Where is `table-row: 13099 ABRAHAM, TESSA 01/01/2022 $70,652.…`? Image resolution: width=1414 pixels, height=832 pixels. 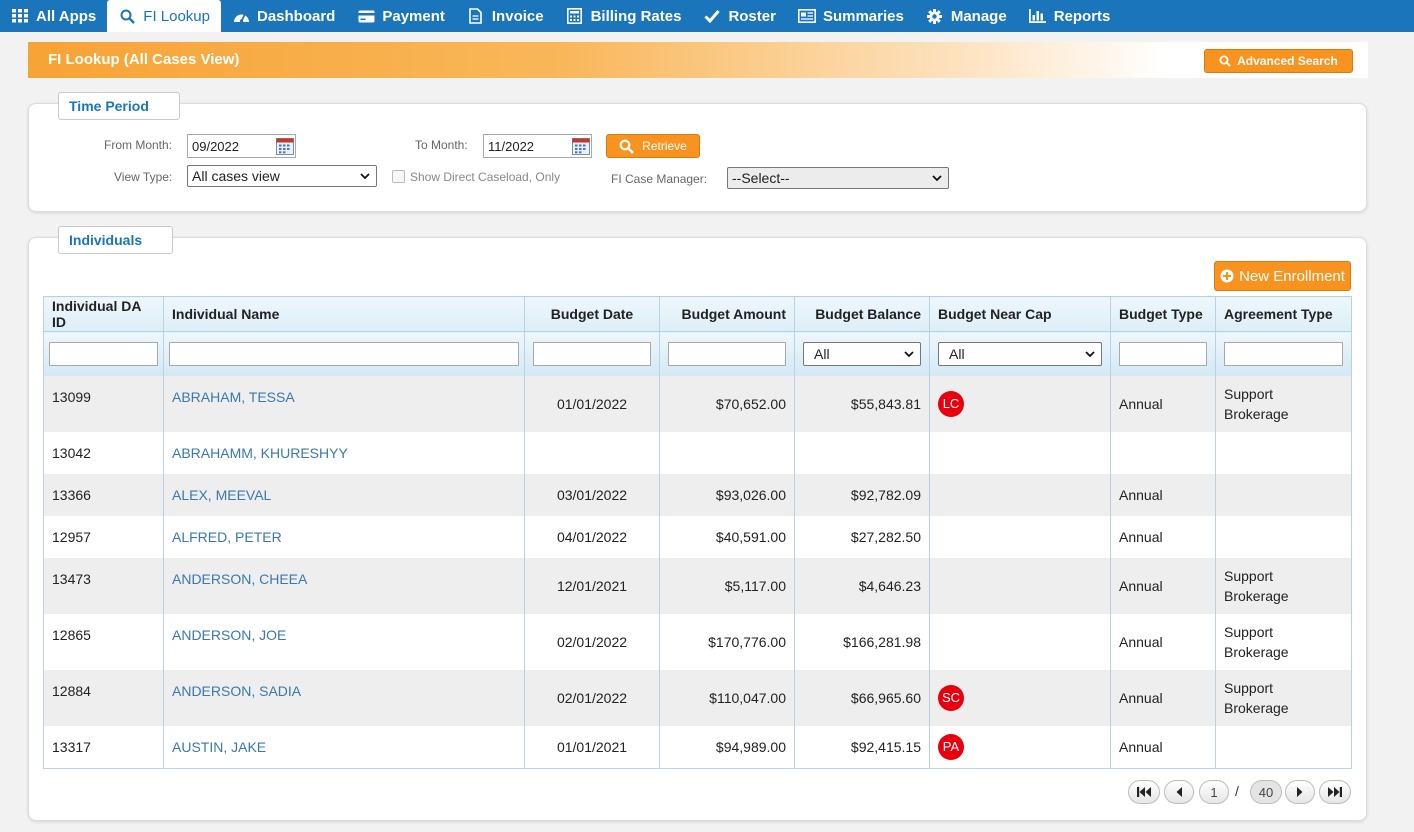 table-row: 13099 ABRAHAM, TESSA 01/01/2022 $70,652.… is located at coordinates (697, 403).